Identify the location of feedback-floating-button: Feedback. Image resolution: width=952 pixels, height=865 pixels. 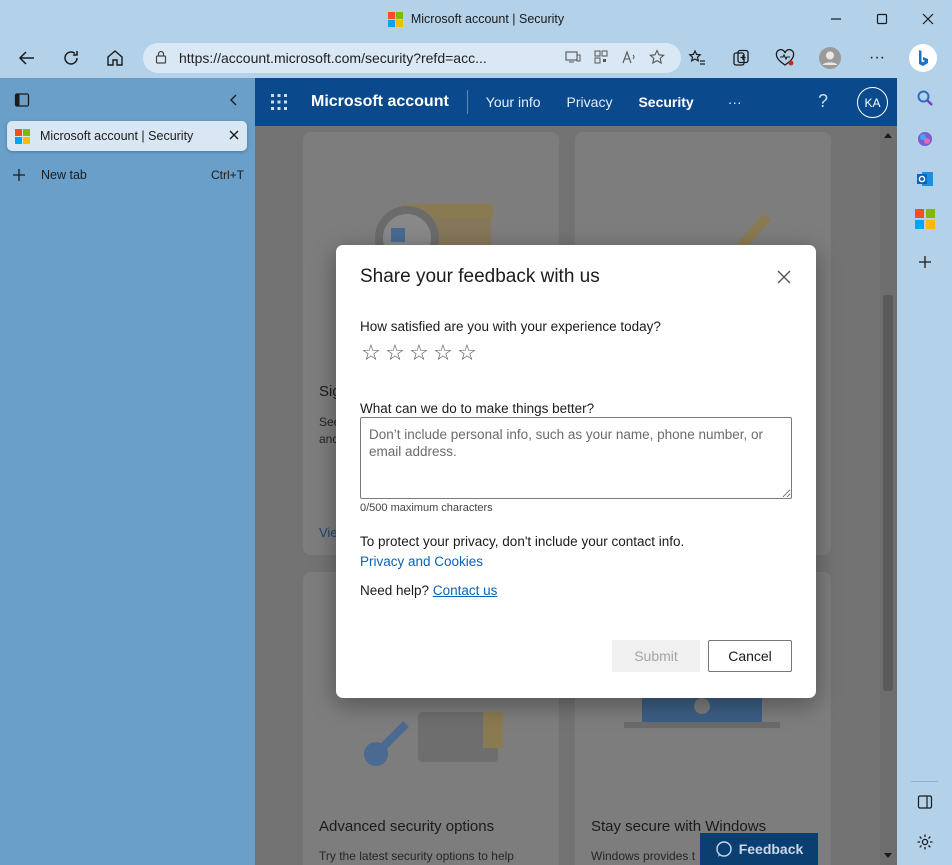
(759, 849).